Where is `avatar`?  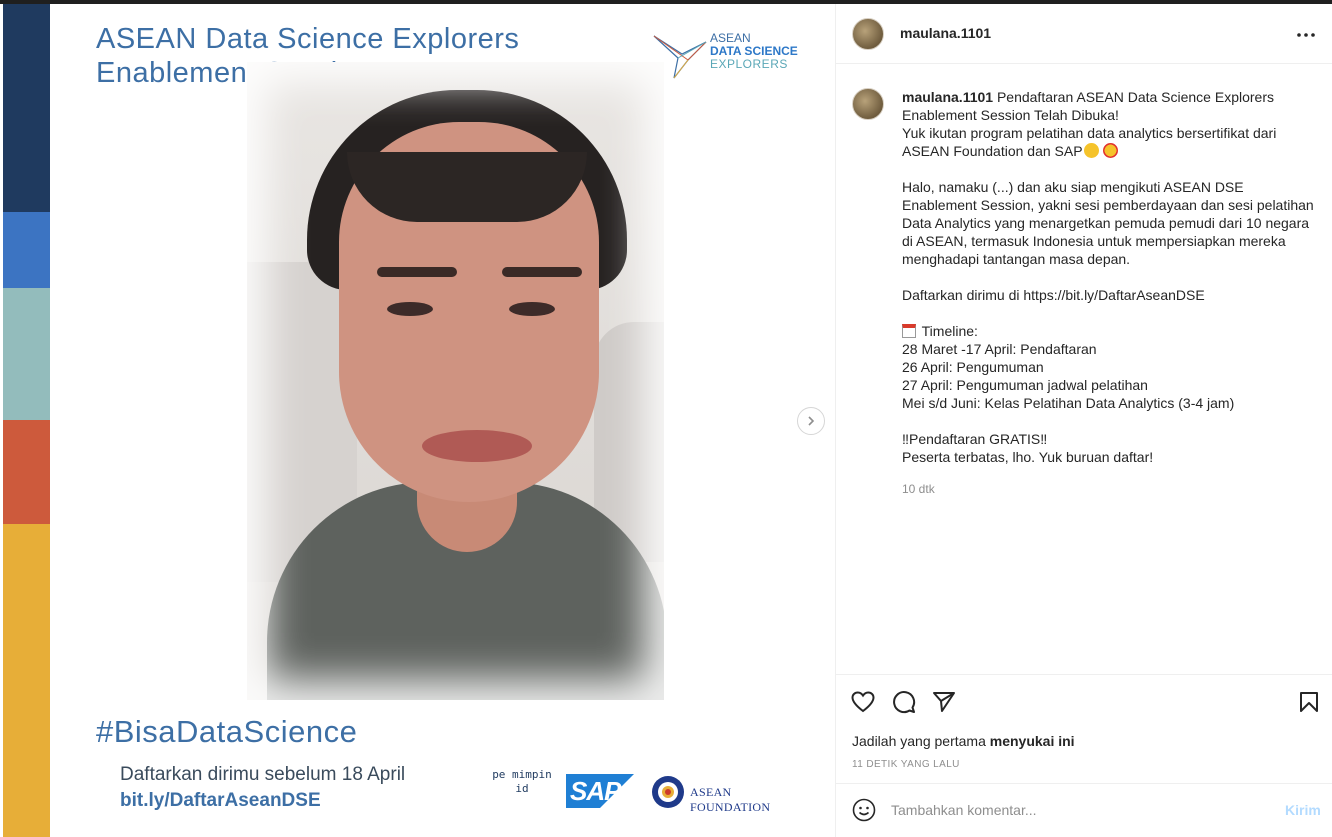
avatar is located at coordinates (868, 34).